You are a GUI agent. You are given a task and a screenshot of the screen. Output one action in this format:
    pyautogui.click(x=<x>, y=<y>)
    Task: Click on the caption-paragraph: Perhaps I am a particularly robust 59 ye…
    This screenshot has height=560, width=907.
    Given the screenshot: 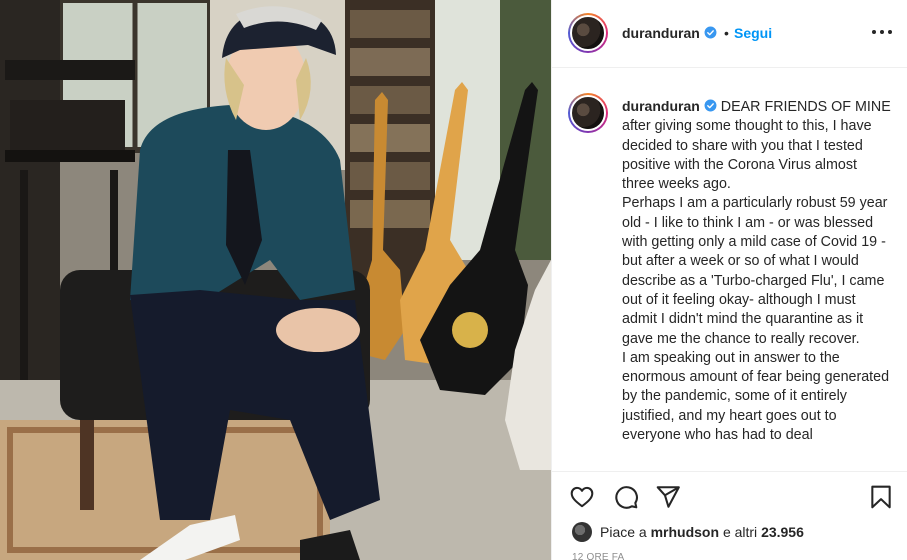 What is the action you would take?
    pyautogui.click(x=755, y=271)
    